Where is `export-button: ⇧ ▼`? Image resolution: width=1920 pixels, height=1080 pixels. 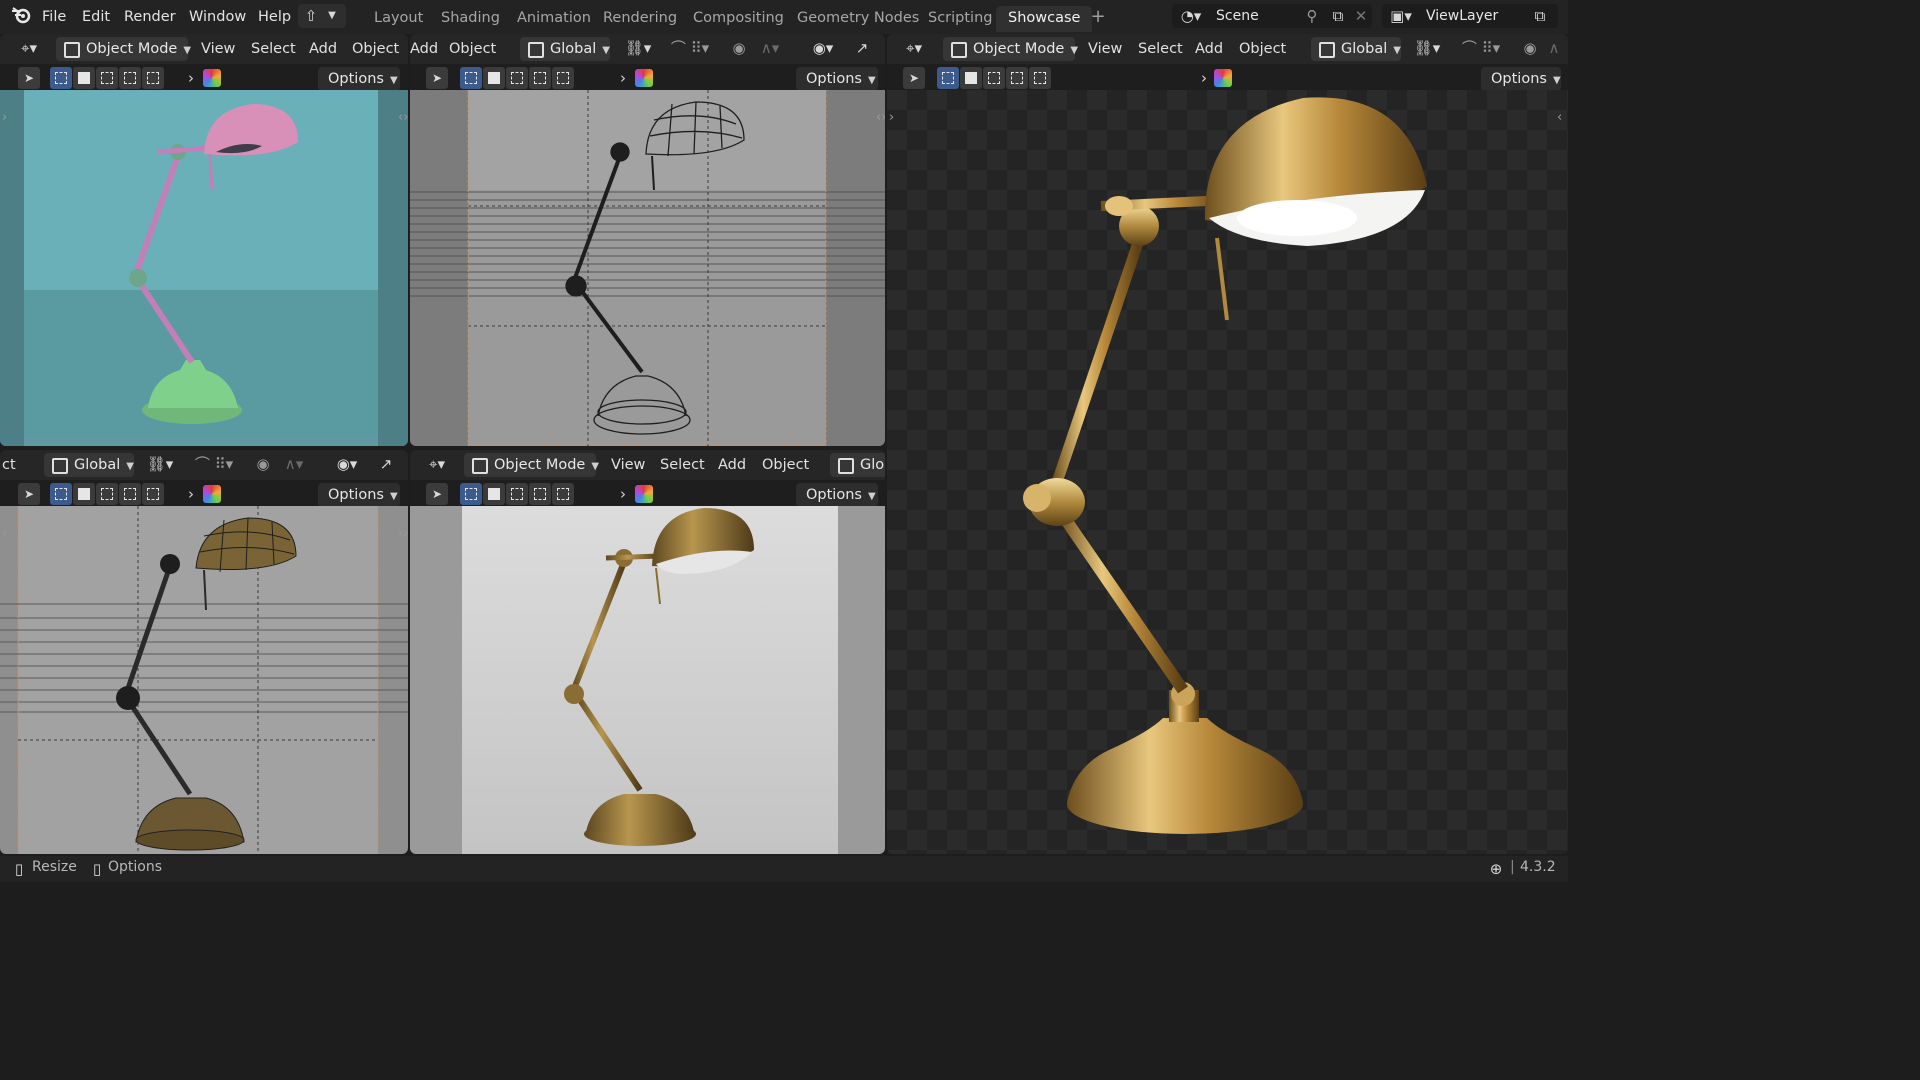 export-button: ⇧ ▼ is located at coordinates (322, 16).